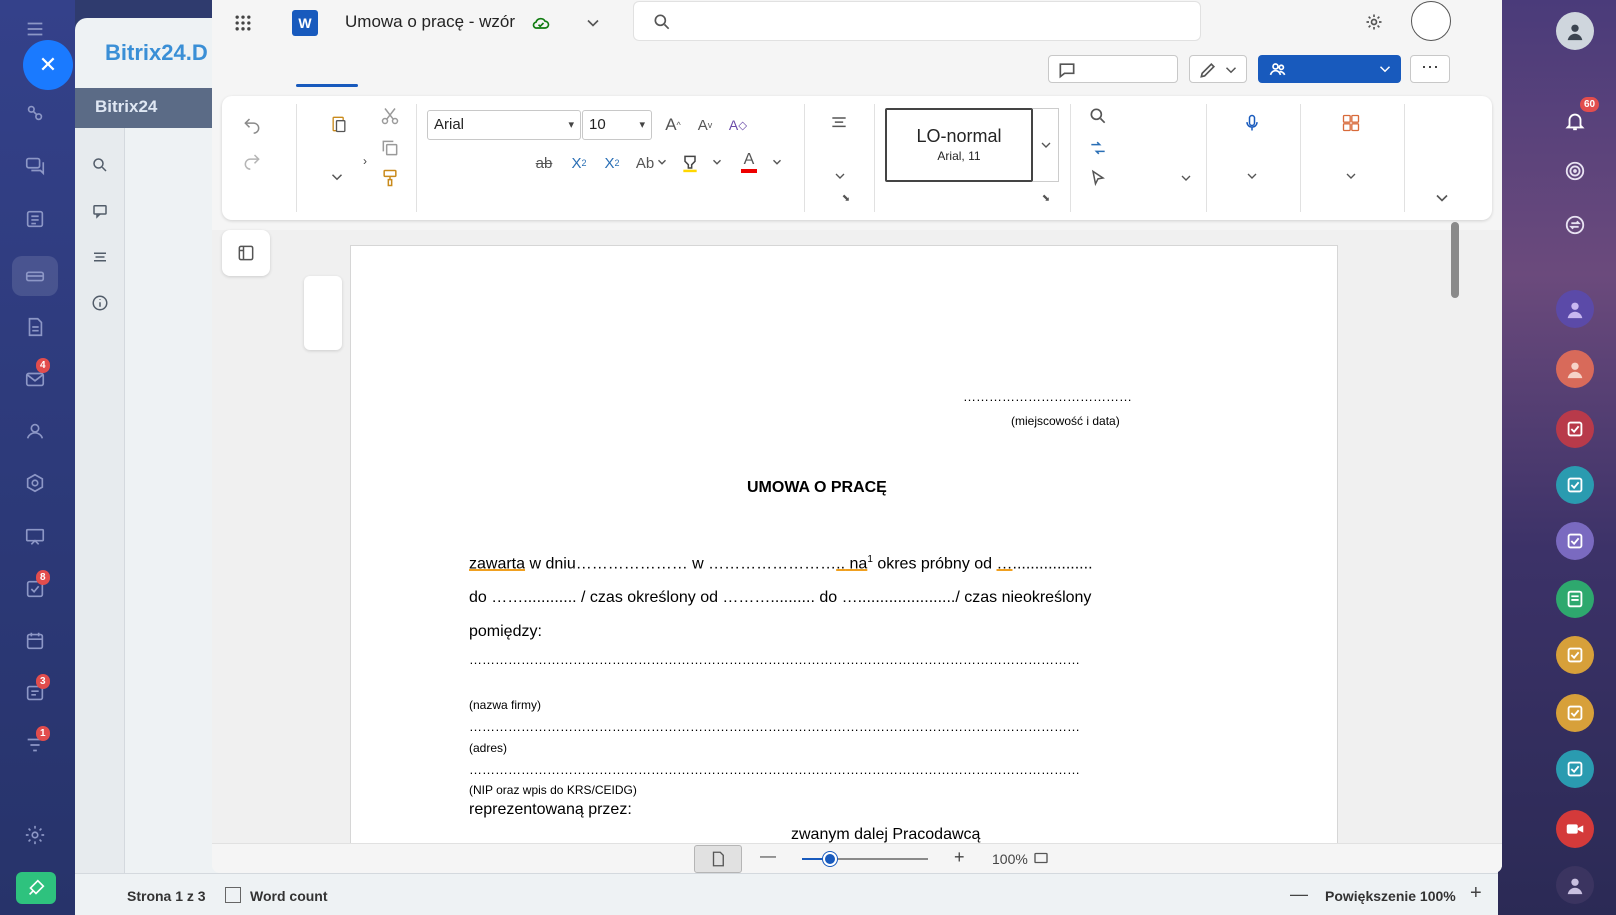 The image size is (1616, 915). I want to click on document-chat-icon, so click(1575, 599).